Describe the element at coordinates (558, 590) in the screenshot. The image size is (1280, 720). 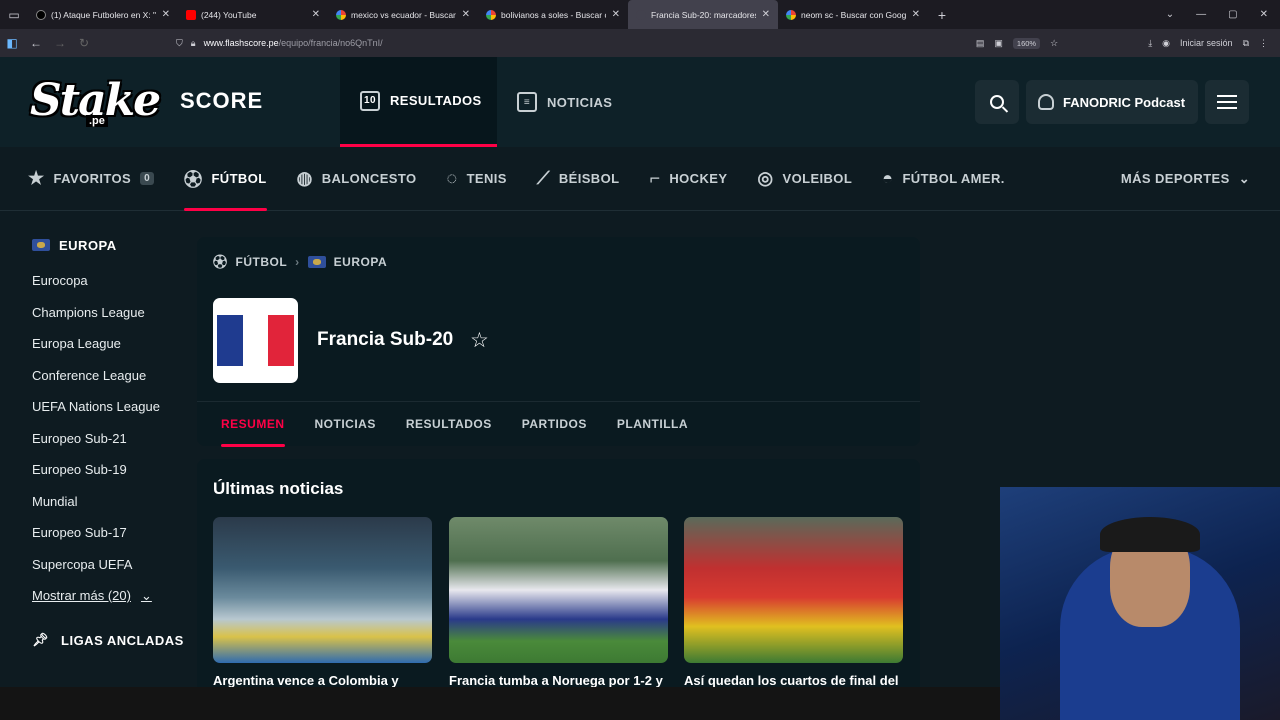
I see `news-image` at that location.